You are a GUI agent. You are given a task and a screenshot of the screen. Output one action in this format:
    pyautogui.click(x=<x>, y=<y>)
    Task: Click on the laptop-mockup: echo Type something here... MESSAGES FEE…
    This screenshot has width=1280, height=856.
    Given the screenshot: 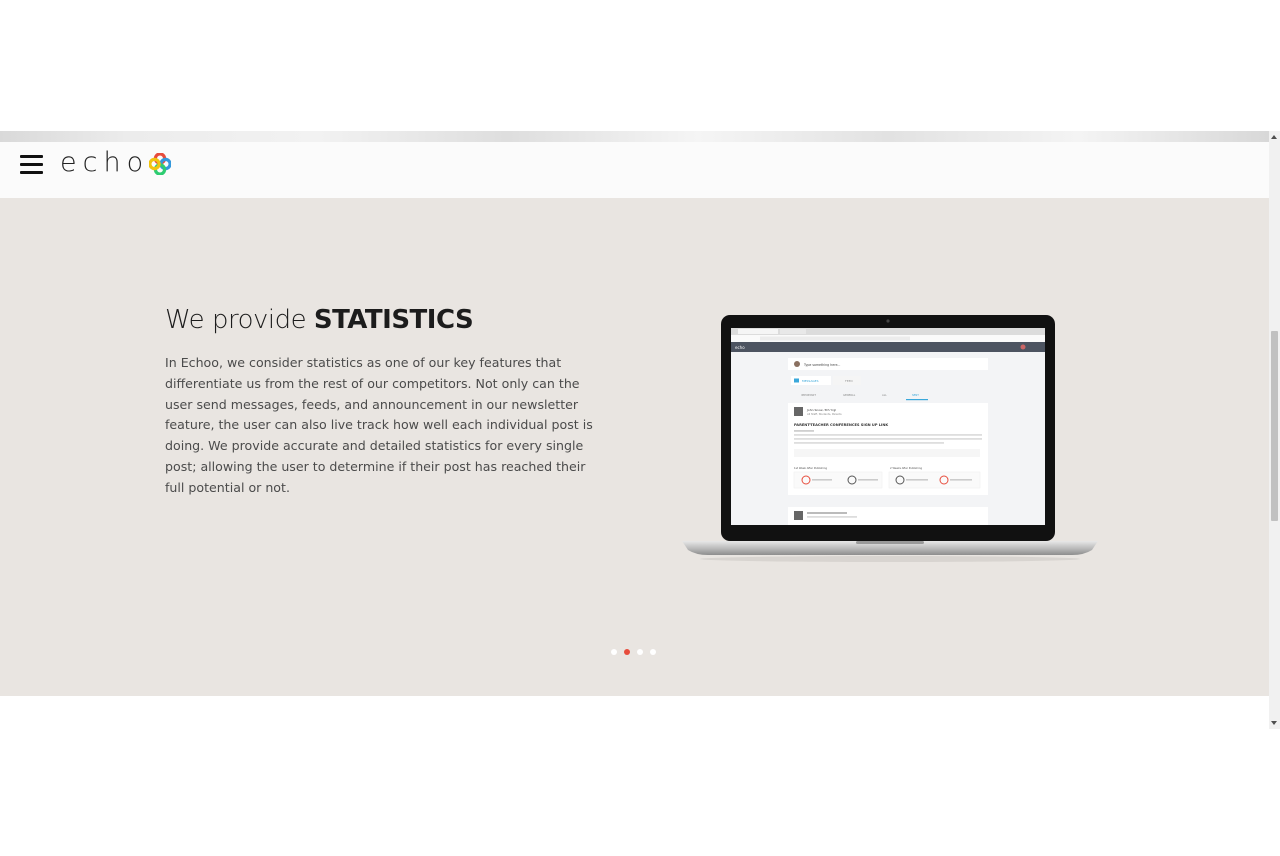 What is the action you would take?
    pyautogui.click(x=890, y=442)
    